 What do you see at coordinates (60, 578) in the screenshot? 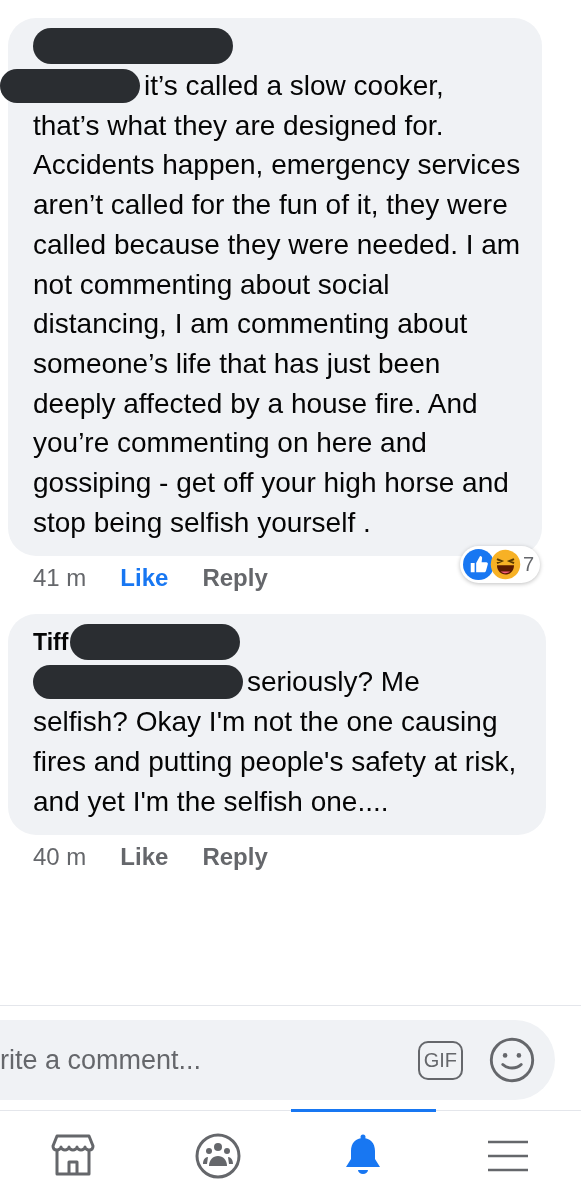
I see `comment-time: 41 m` at bounding box center [60, 578].